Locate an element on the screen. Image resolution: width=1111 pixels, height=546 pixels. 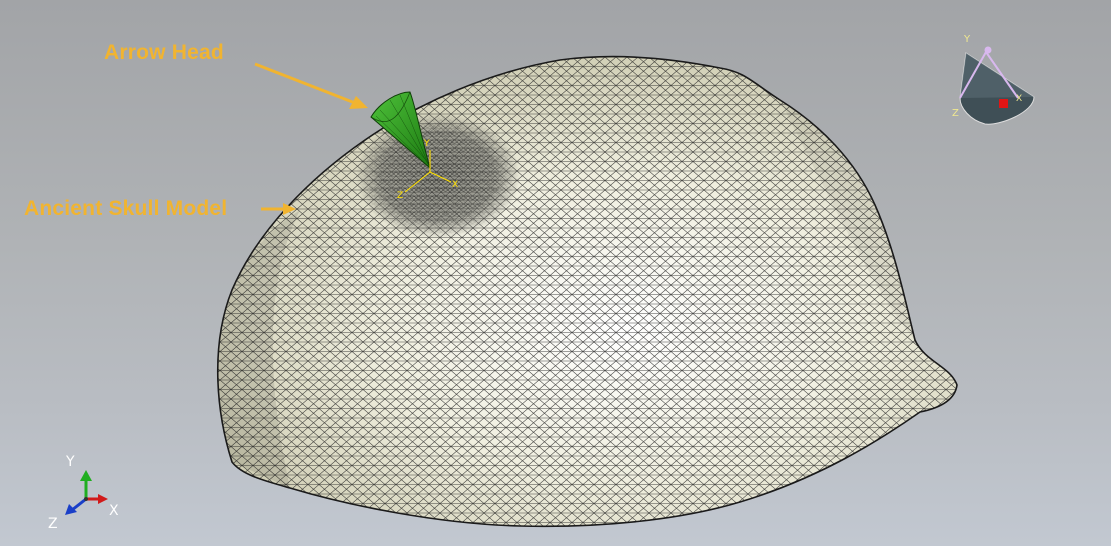
arrow-head-annotation-label: Arrow Head is located at coordinates (164, 52).